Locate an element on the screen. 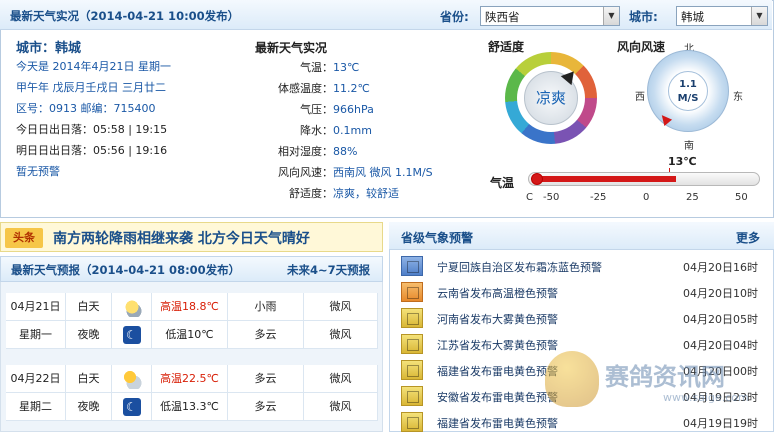  live-row-feels-like: 体感温度：11.2℃ is located at coordinates (324, 88).